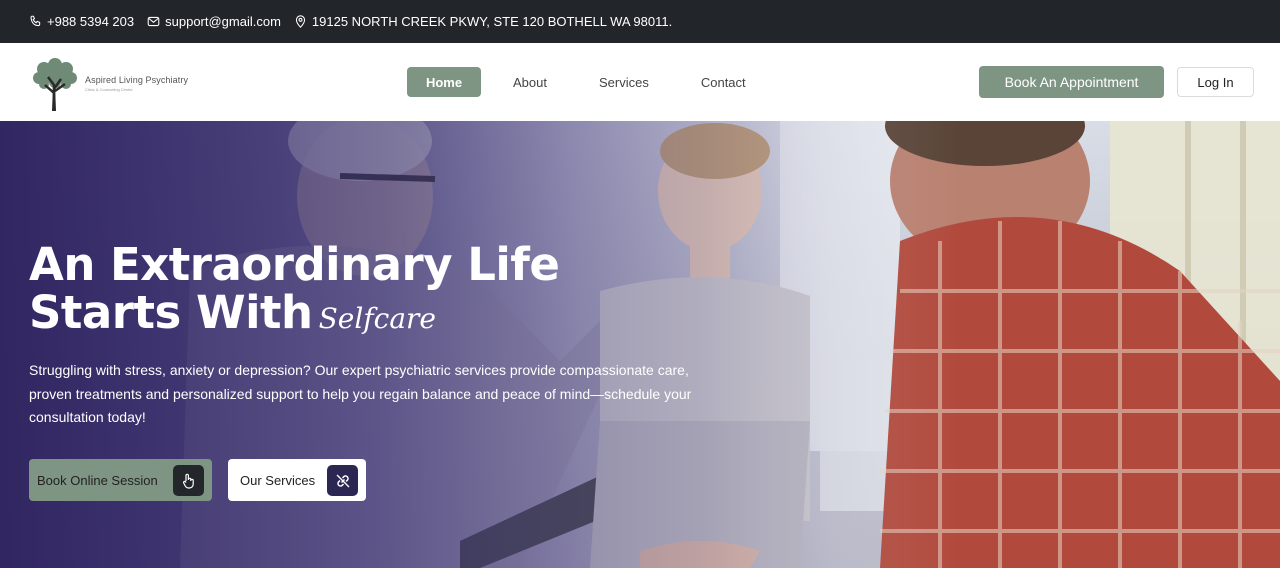 The height and width of the screenshot is (568, 1280). What do you see at coordinates (109, 89) in the screenshot?
I see `logo-subtitle: Clinic & Counseling Center` at bounding box center [109, 89].